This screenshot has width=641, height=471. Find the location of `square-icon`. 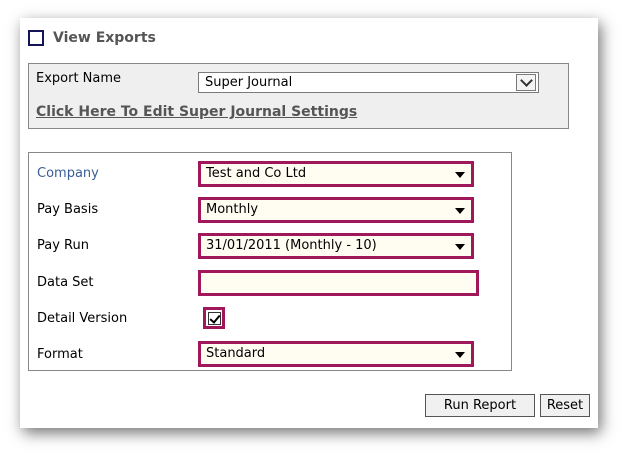

square-icon is located at coordinates (36, 38).